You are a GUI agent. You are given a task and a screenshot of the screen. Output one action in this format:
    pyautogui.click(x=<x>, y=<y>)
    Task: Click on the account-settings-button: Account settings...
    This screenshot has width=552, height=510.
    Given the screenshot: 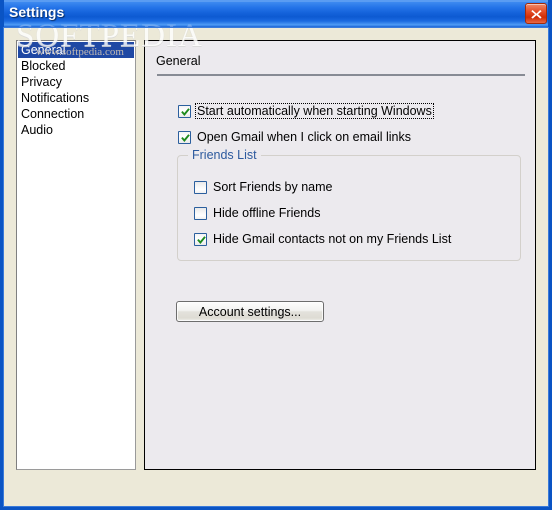 What is the action you would take?
    pyautogui.click(x=250, y=311)
    